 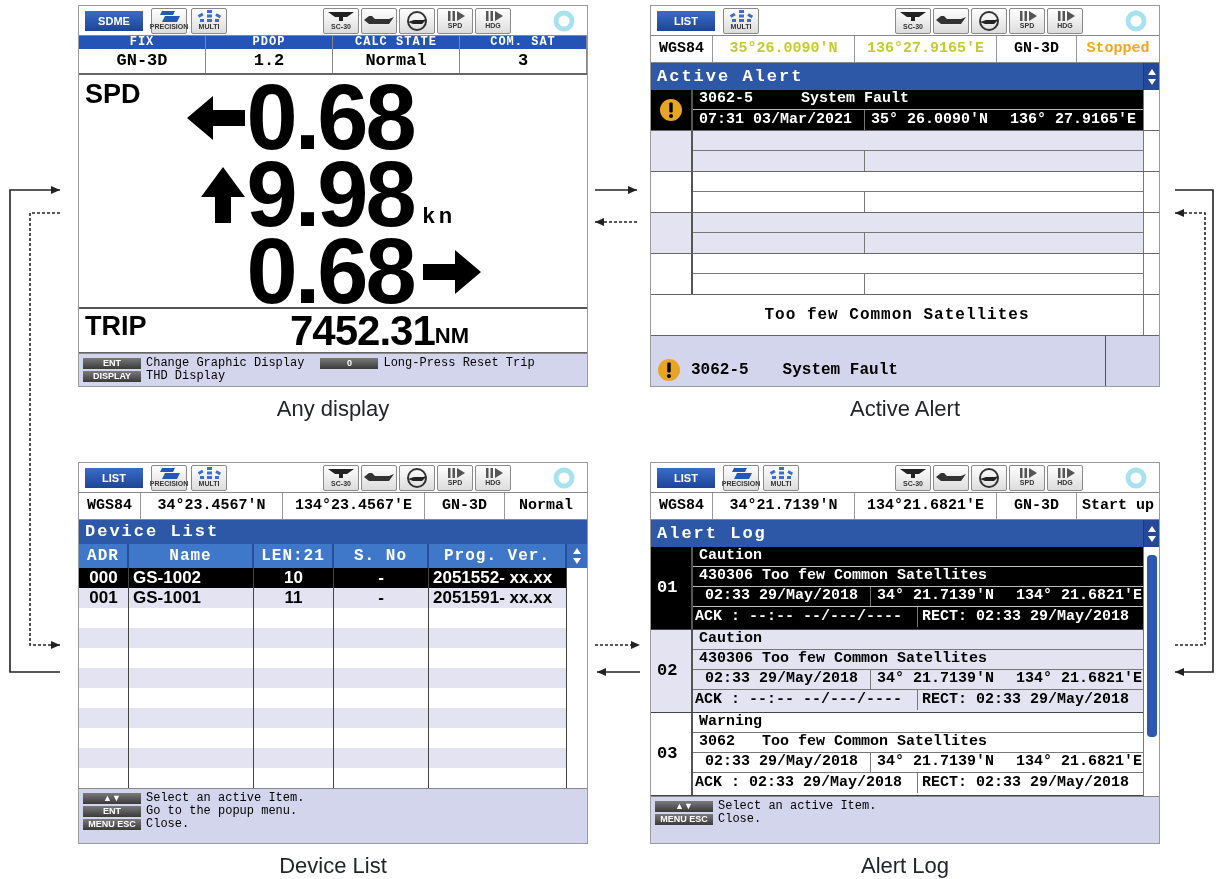 I want to click on speed-reading: 9.98, so click(x=330, y=194).